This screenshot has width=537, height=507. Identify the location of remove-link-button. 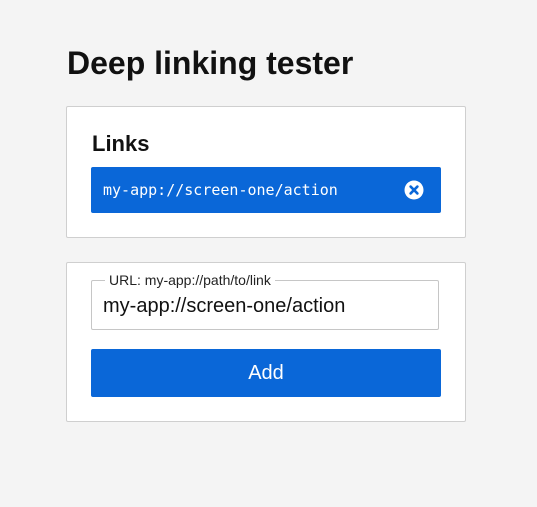
(414, 190).